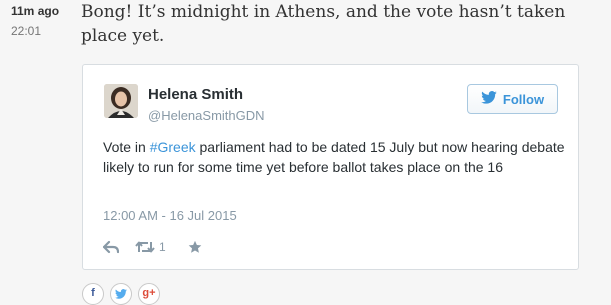  Describe the element at coordinates (170, 215) in the screenshot. I see `tweet-timestamp: 12:00 AM - 16 Jul 2015` at that location.